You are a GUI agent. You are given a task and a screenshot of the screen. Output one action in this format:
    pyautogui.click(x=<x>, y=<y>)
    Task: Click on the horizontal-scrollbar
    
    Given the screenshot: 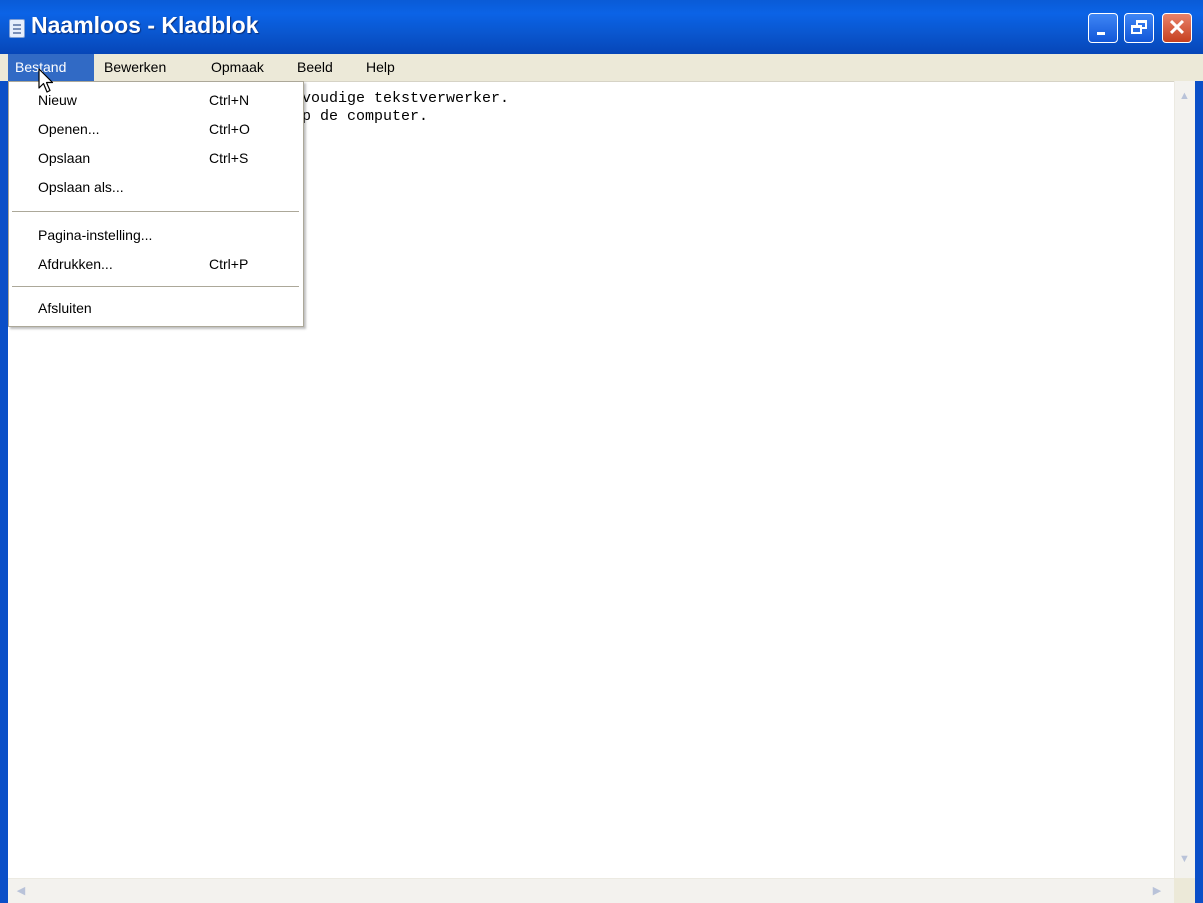 What is the action you would take?
    pyautogui.click(x=591, y=890)
    